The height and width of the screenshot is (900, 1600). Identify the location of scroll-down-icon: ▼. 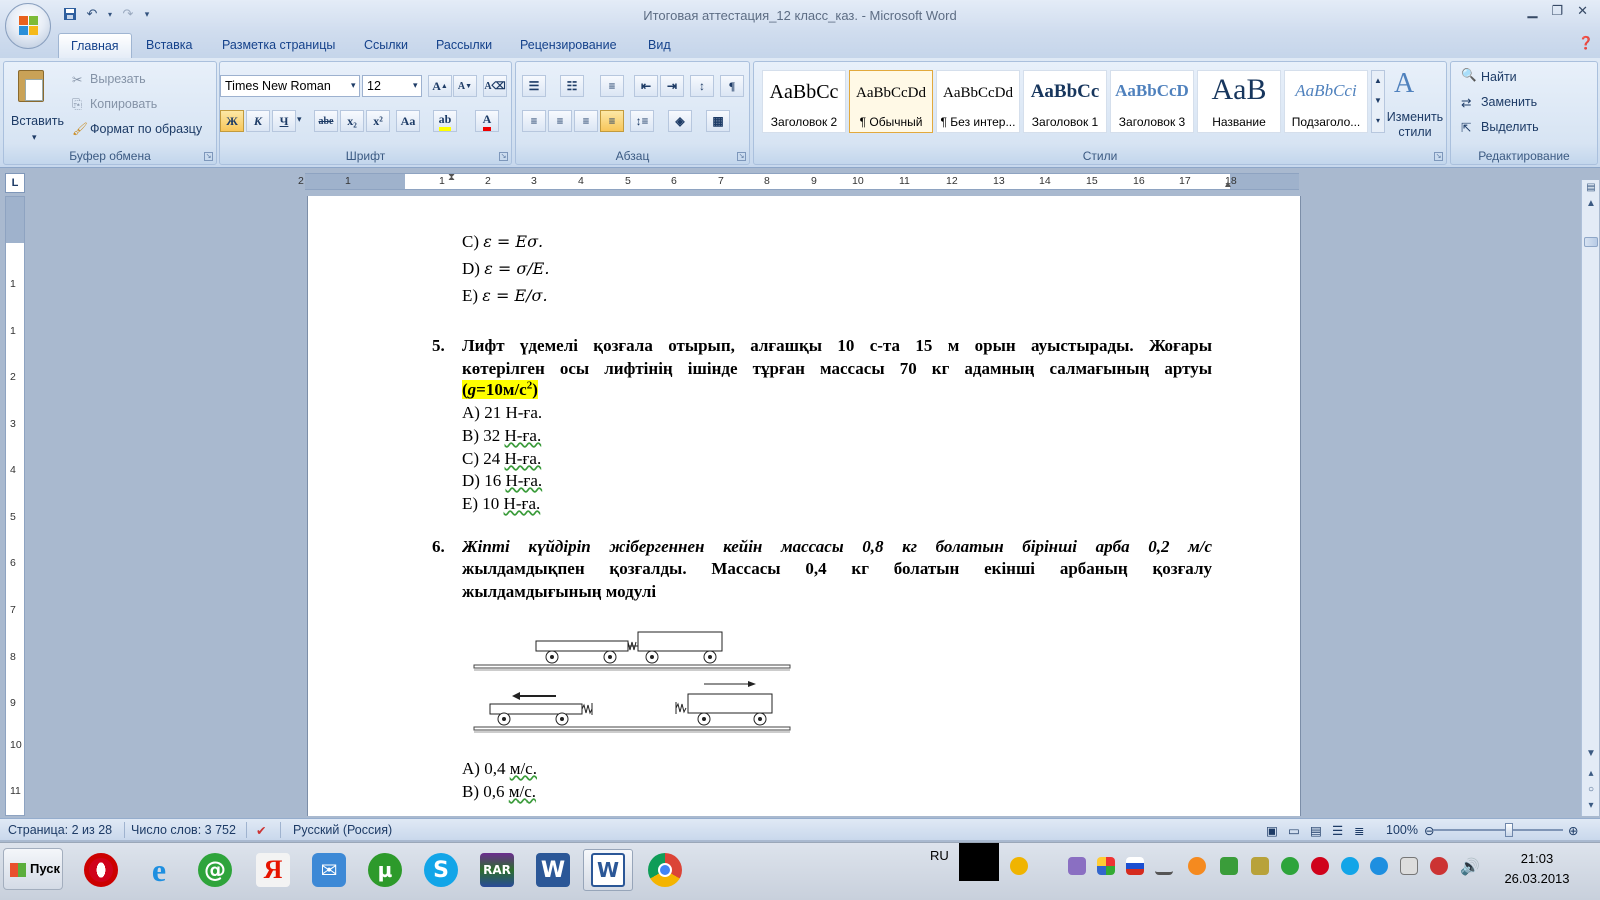
(1591, 753).